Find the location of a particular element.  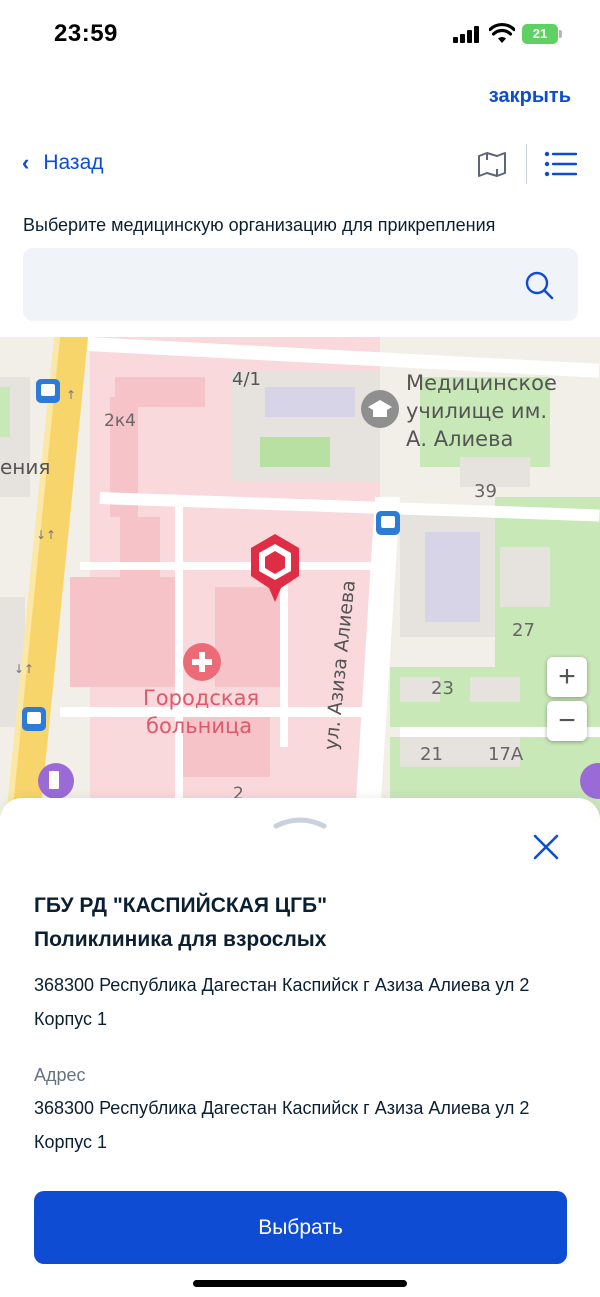

chevron-left-icon: ‹ is located at coordinates (26, 162).